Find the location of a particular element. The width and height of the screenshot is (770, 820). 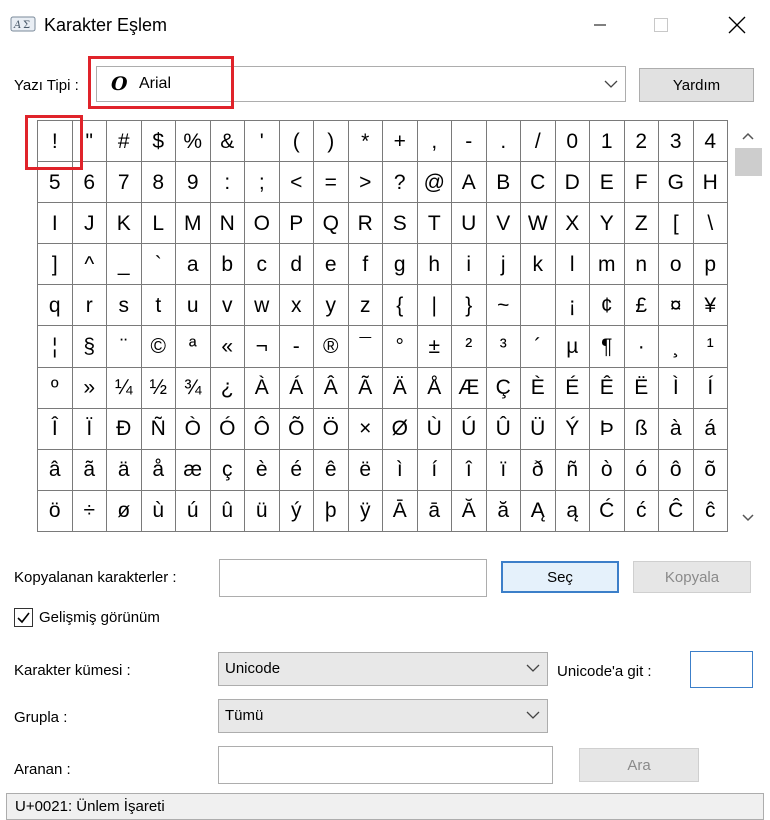

character-cell: ¹ is located at coordinates (710, 347).